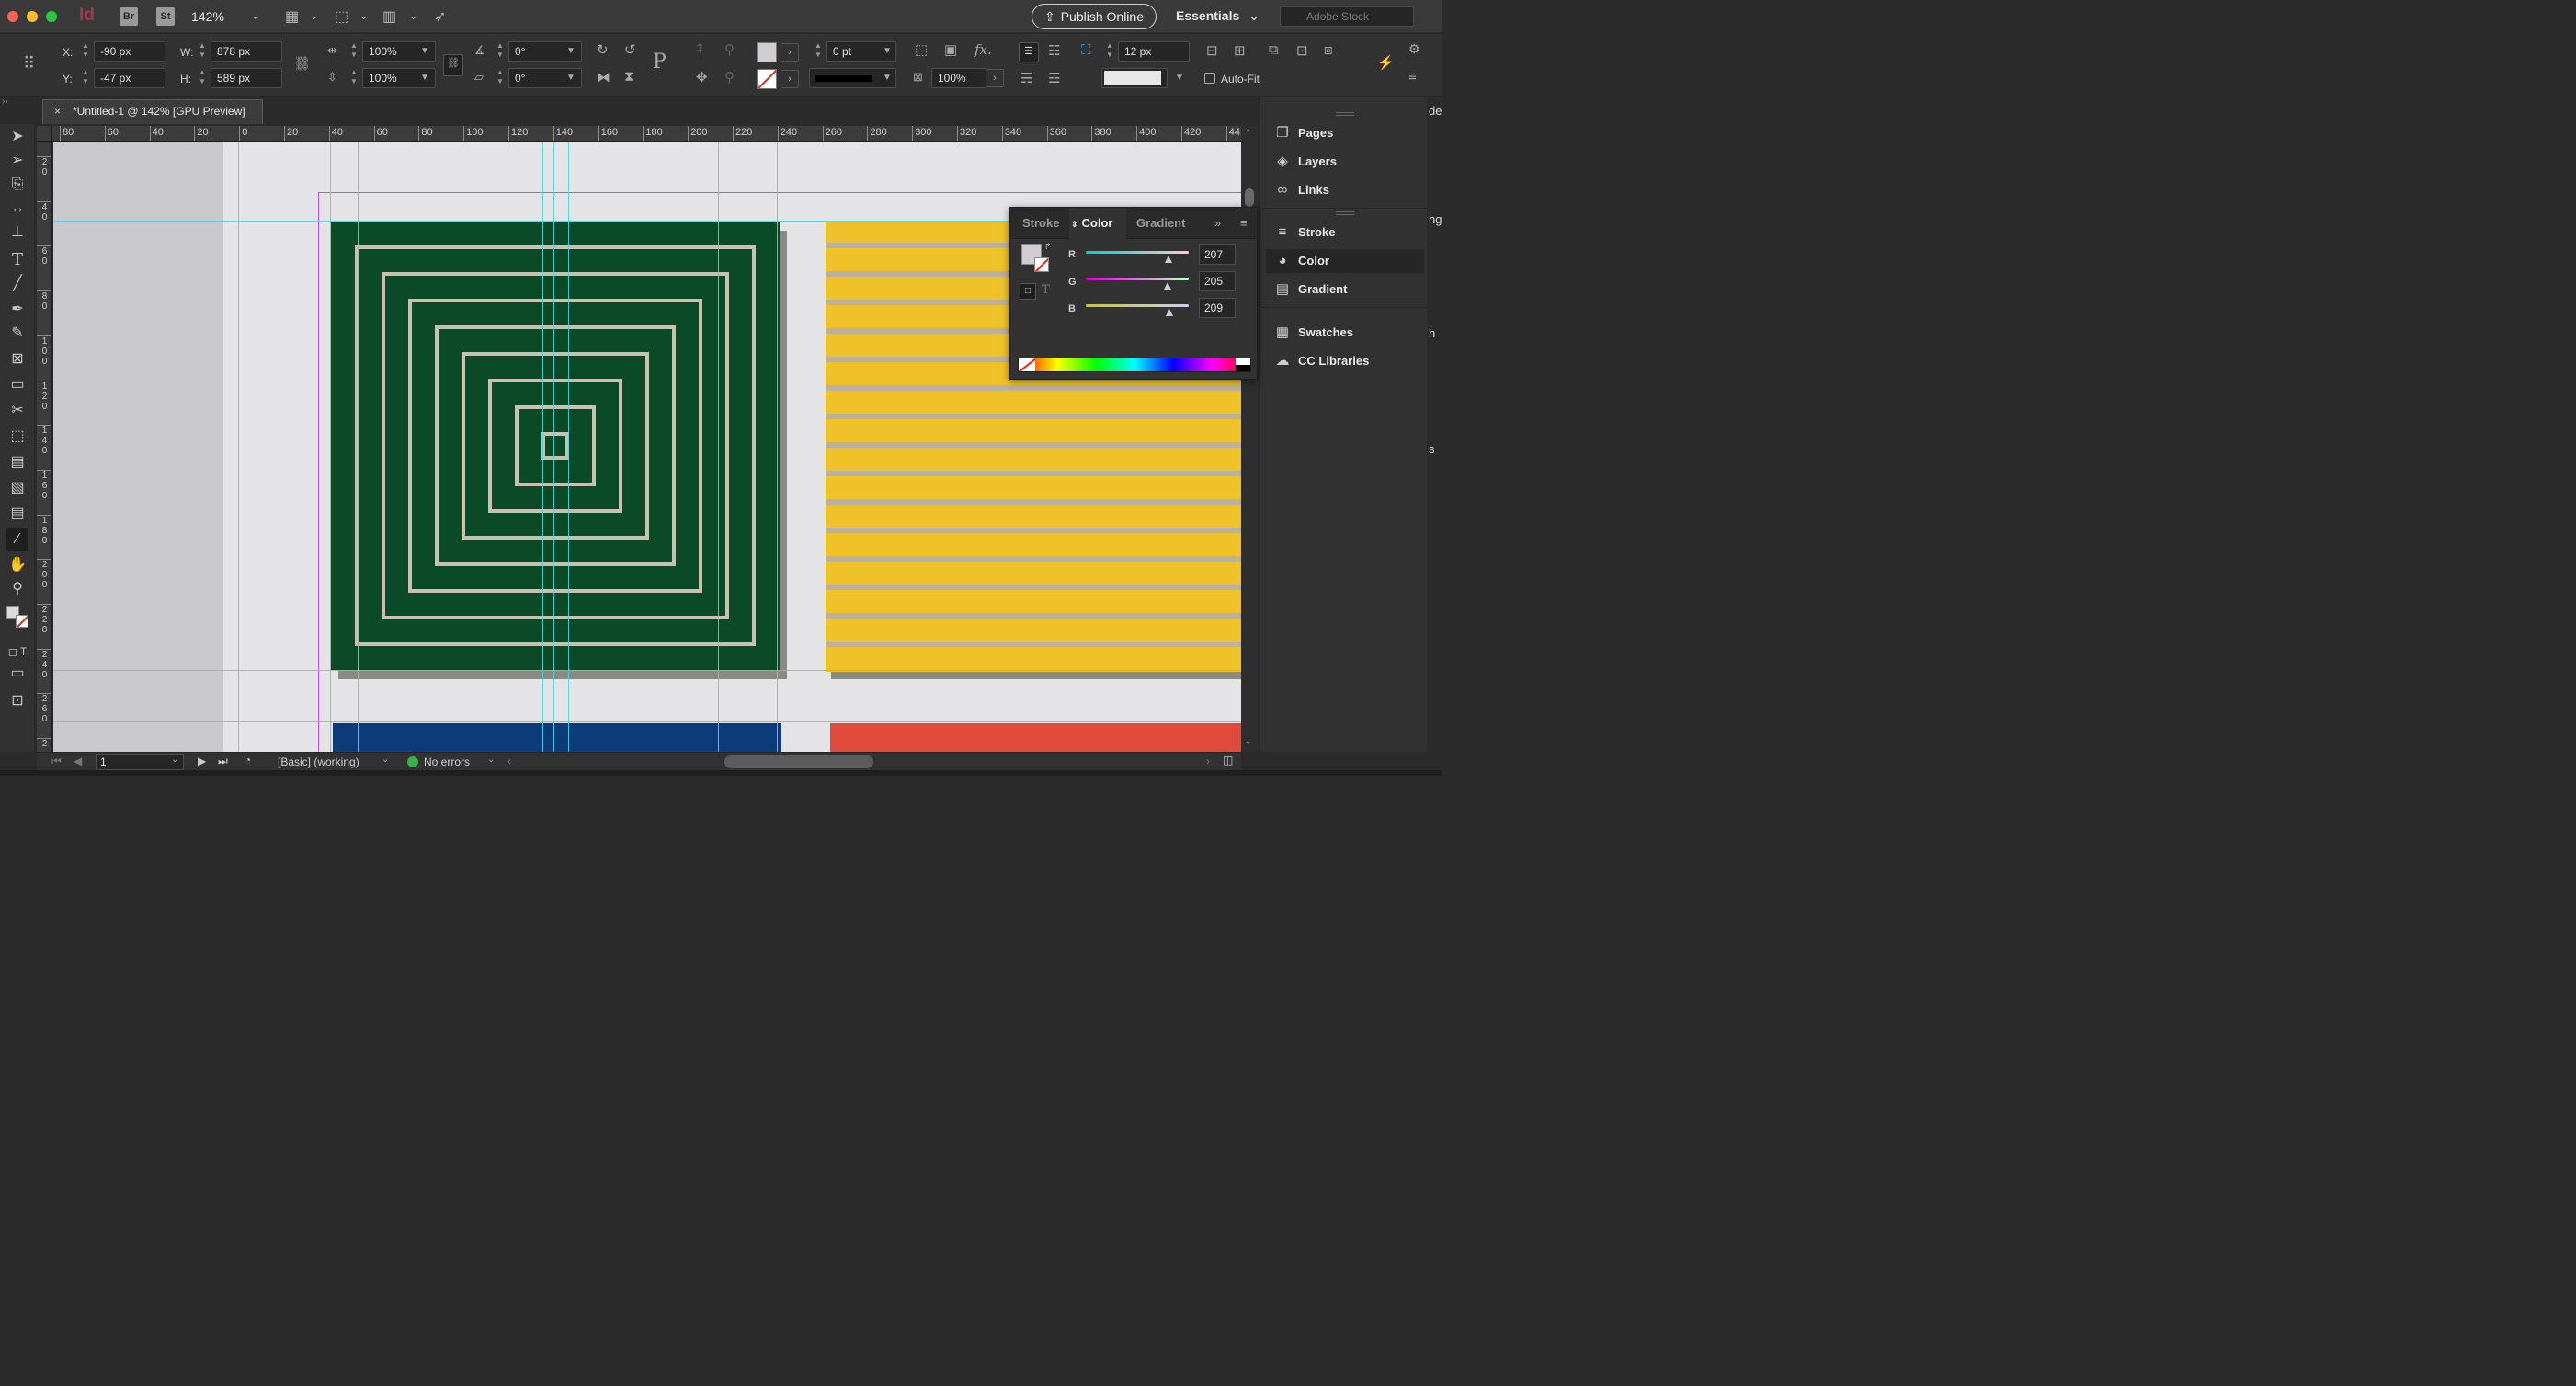  I want to click on column-style-select, so click(1134, 78).